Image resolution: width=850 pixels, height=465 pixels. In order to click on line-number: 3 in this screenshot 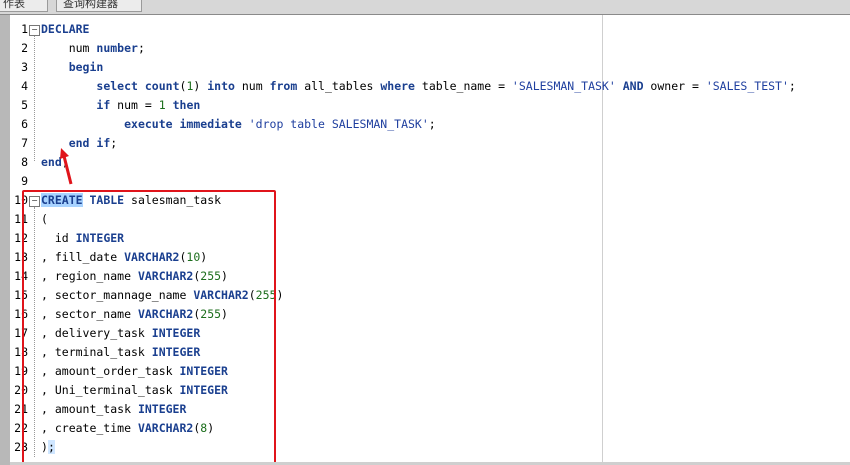, I will do `click(24, 67)`.